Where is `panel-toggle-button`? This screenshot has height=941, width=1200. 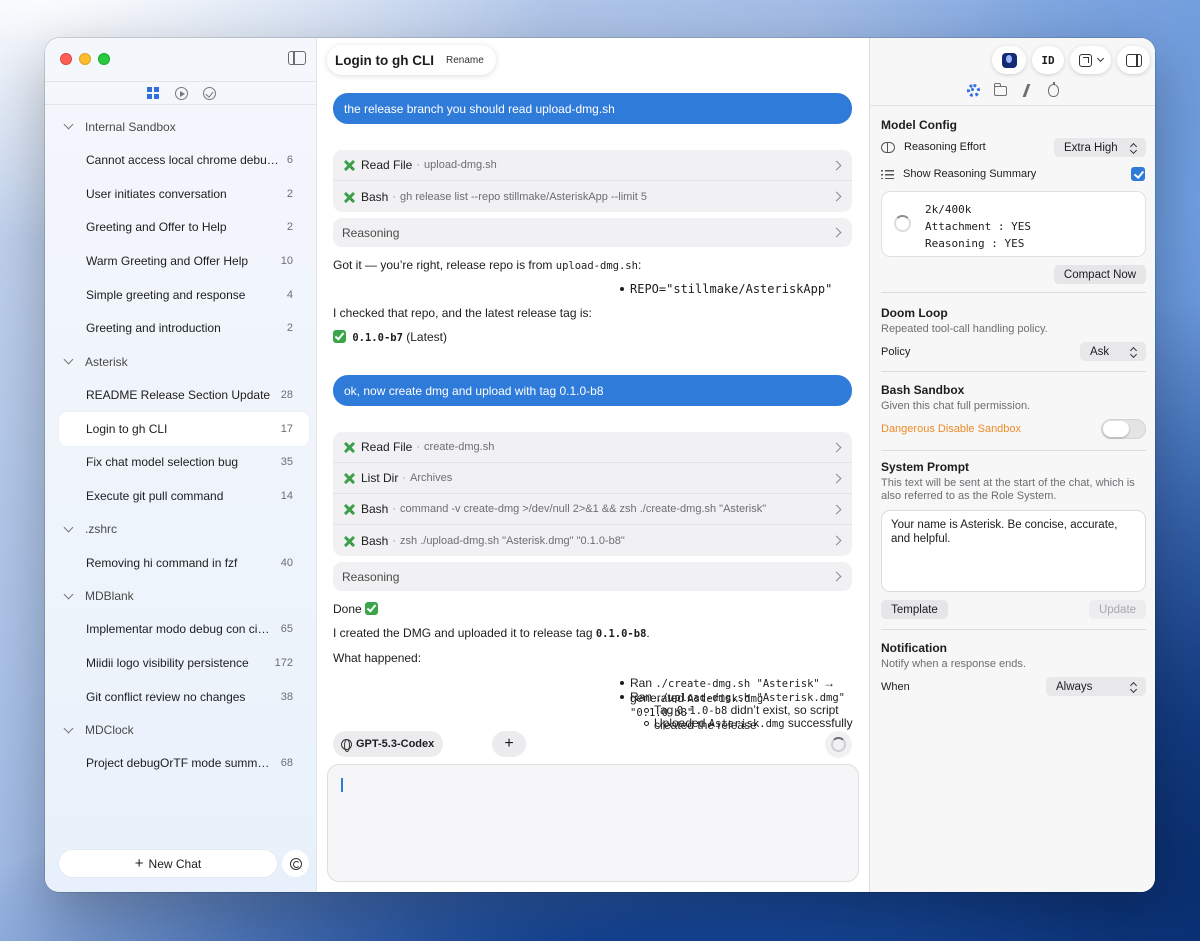 panel-toggle-button is located at coordinates (1133, 60).